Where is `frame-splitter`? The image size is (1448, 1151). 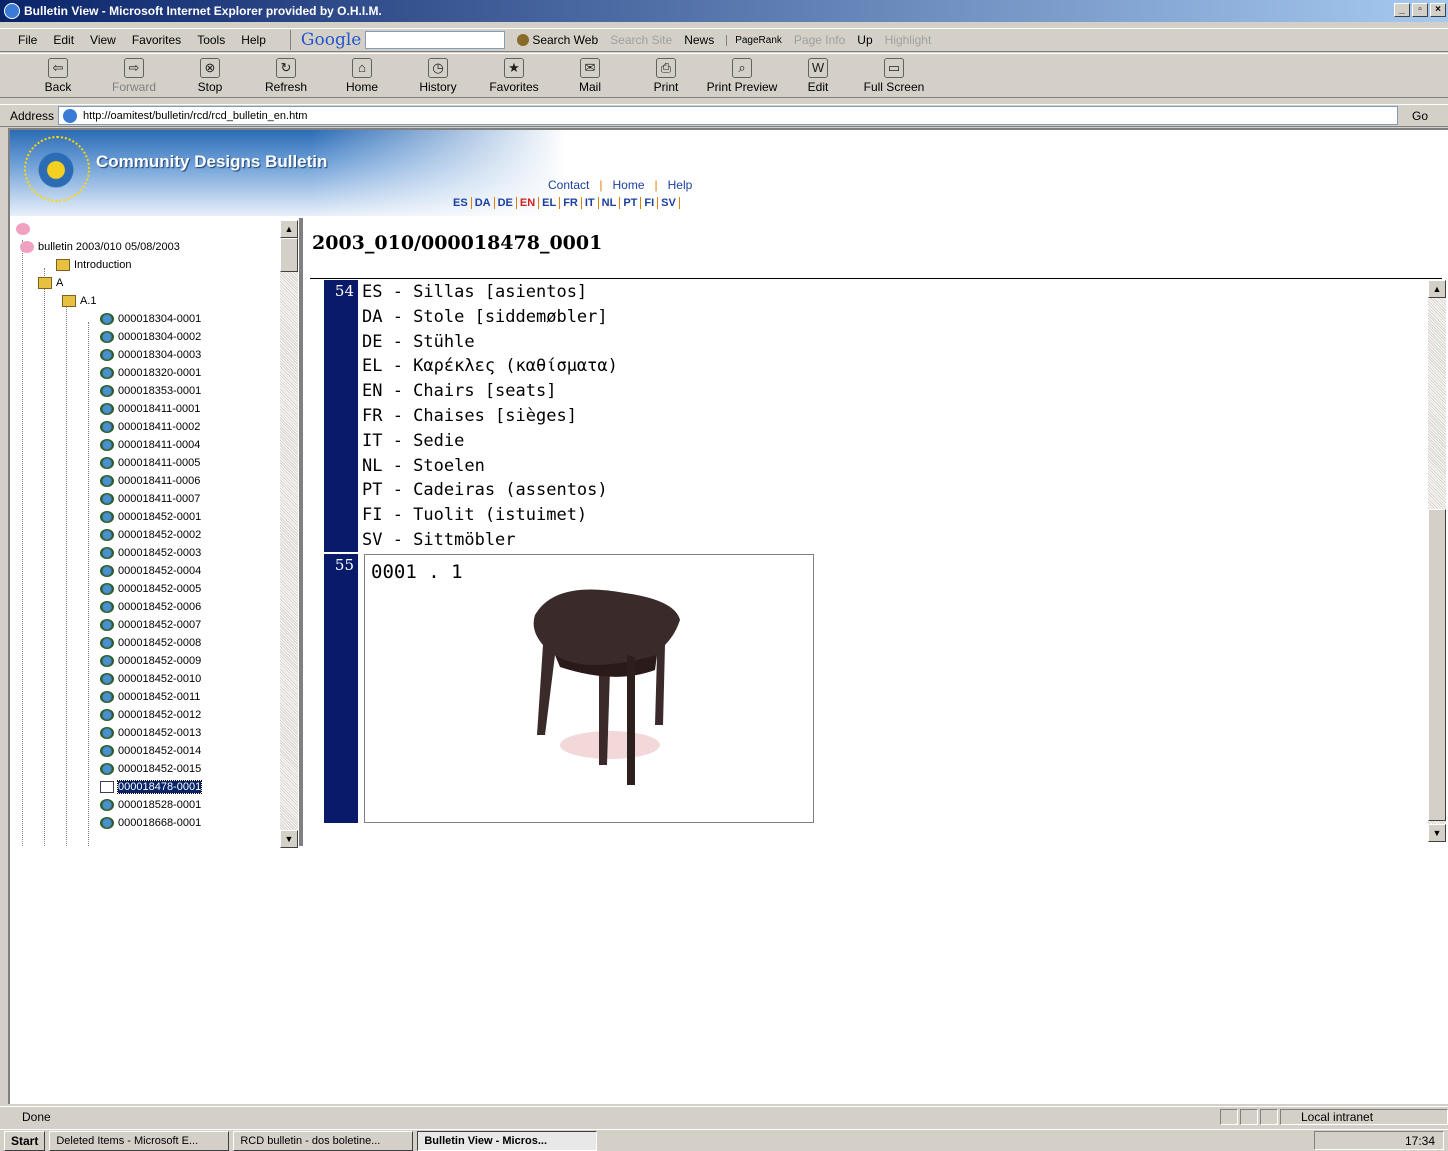
frame-splitter is located at coordinates (301, 532).